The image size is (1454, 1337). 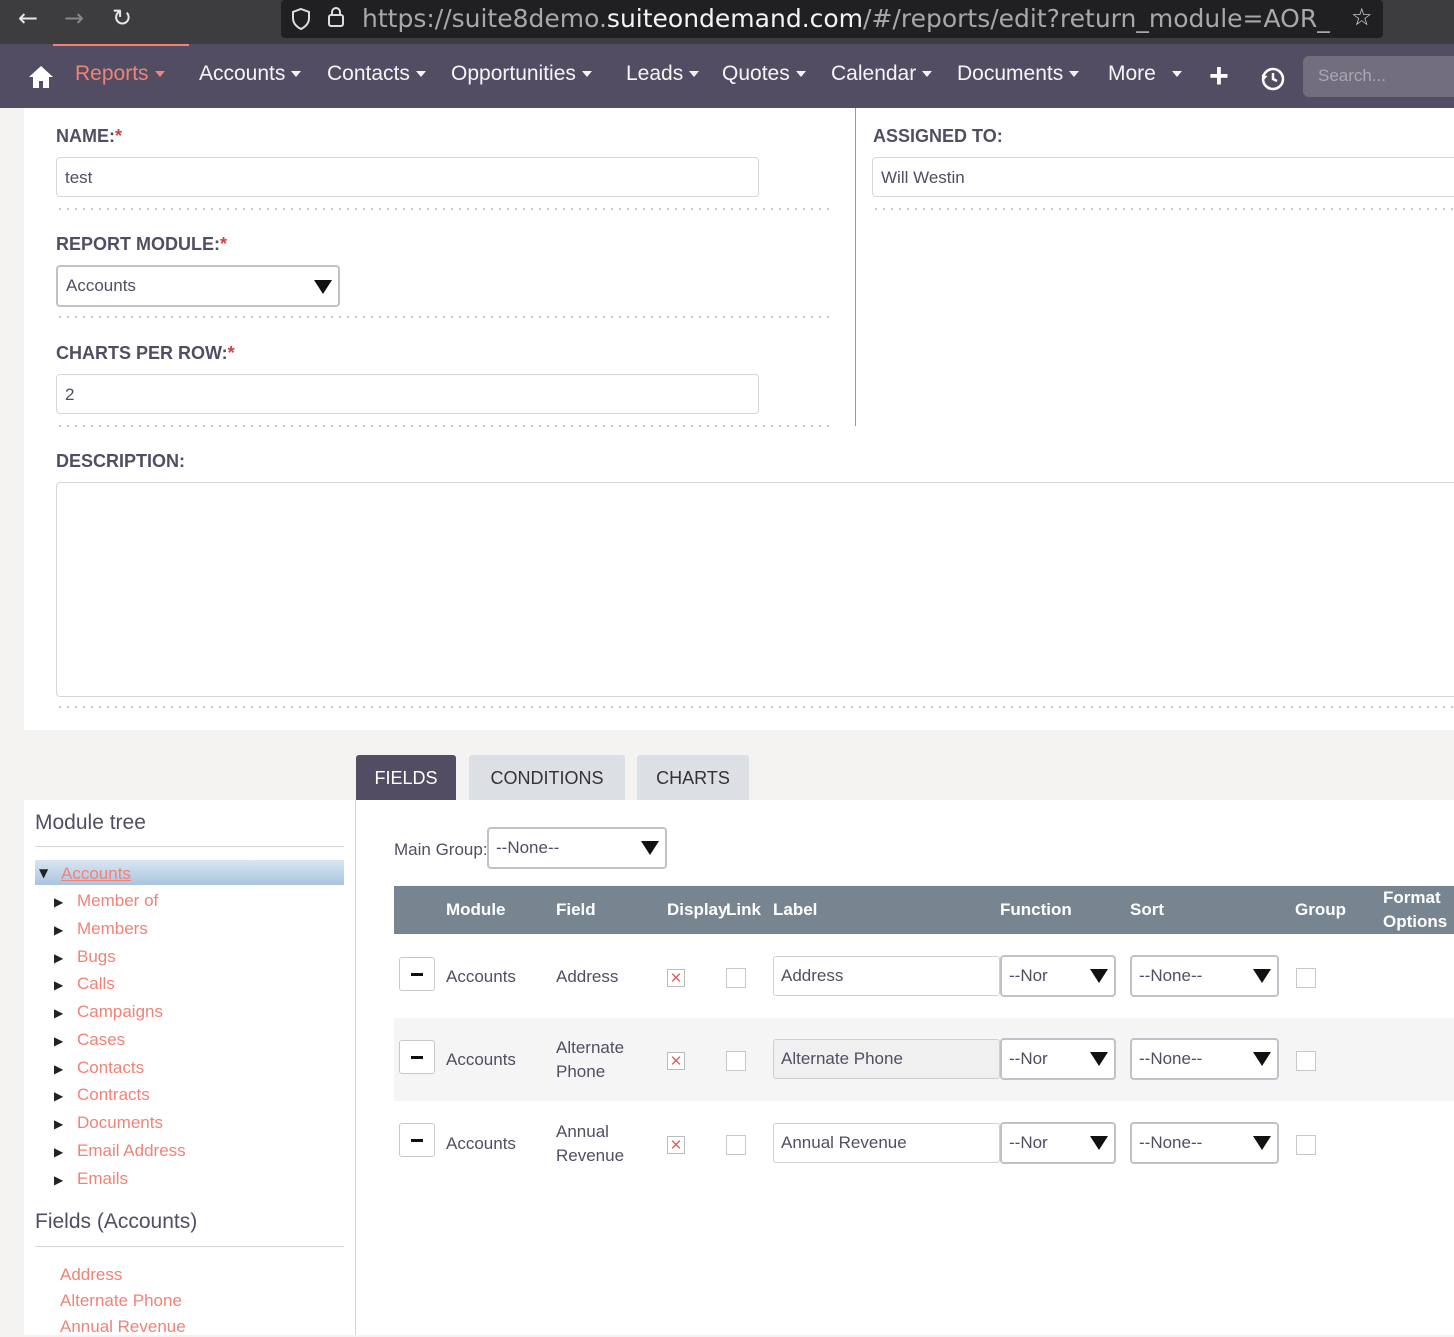 What do you see at coordinates (406, 777) in the screenshot?
I see `tab-fields: FIELDS` at bounding box center [406, 777].